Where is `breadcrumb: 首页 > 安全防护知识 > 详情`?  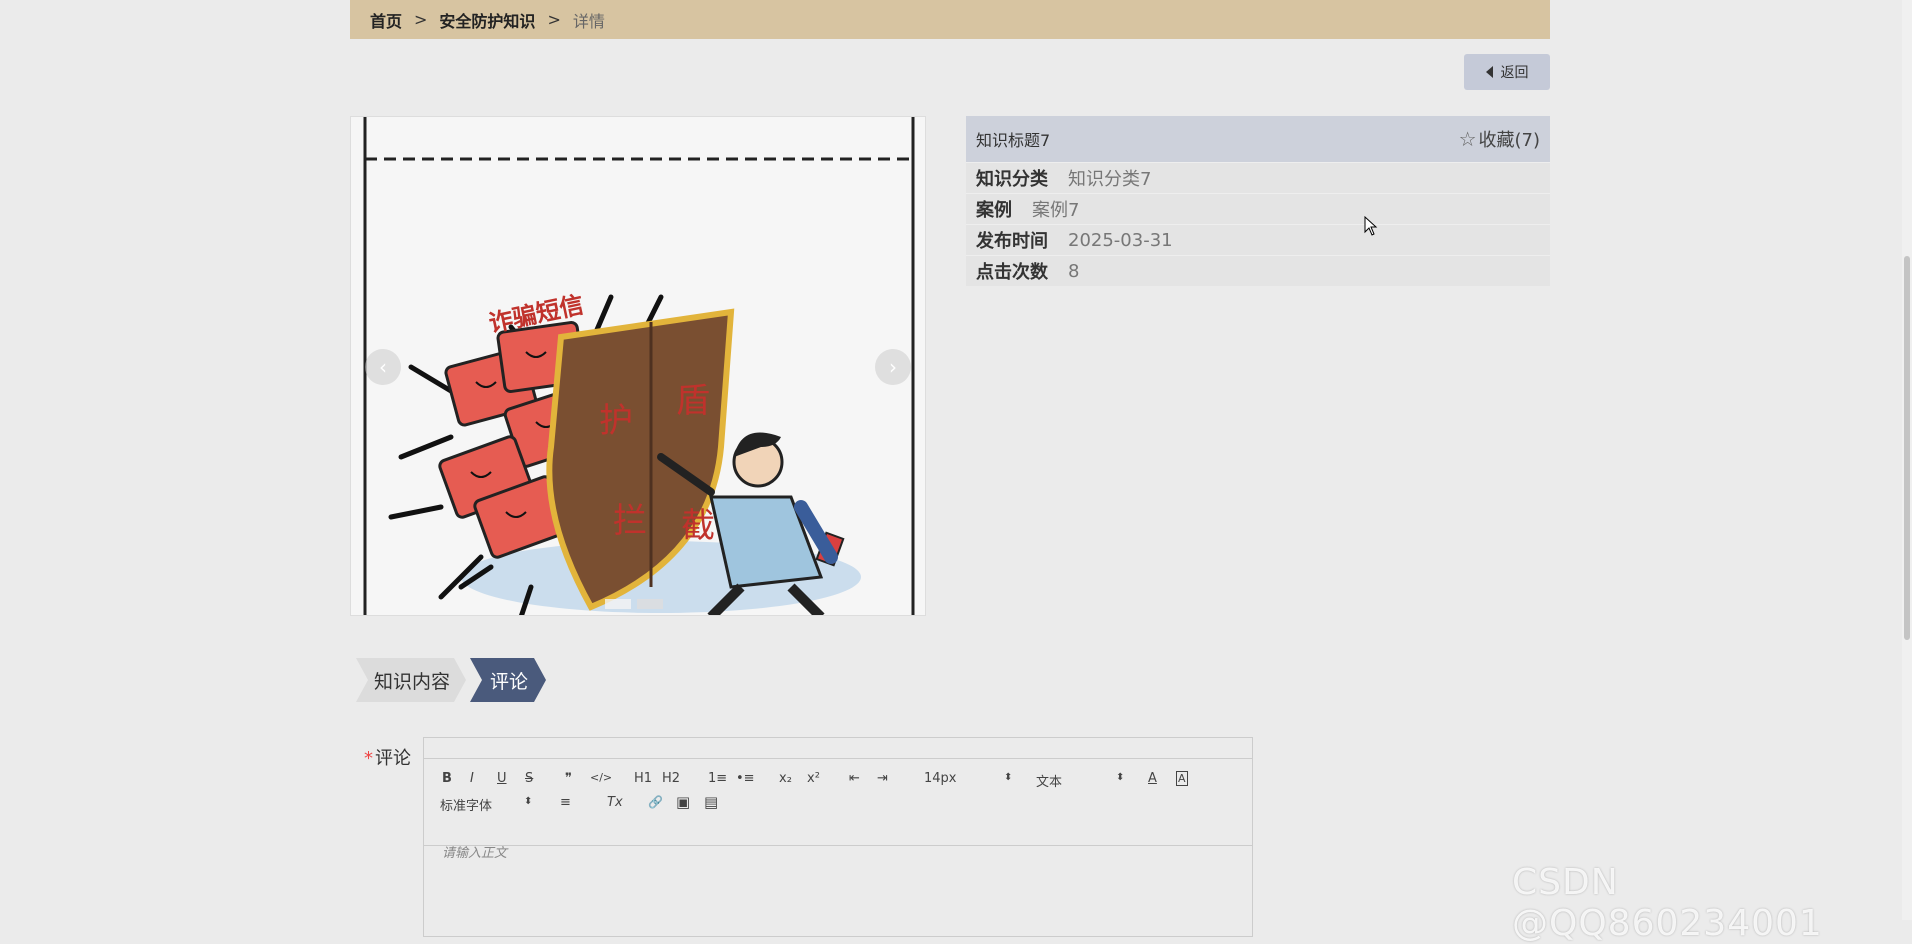
breadcrumb: 首页 > 安全防护知识 > 详情 is located at coordinates (950, 19).